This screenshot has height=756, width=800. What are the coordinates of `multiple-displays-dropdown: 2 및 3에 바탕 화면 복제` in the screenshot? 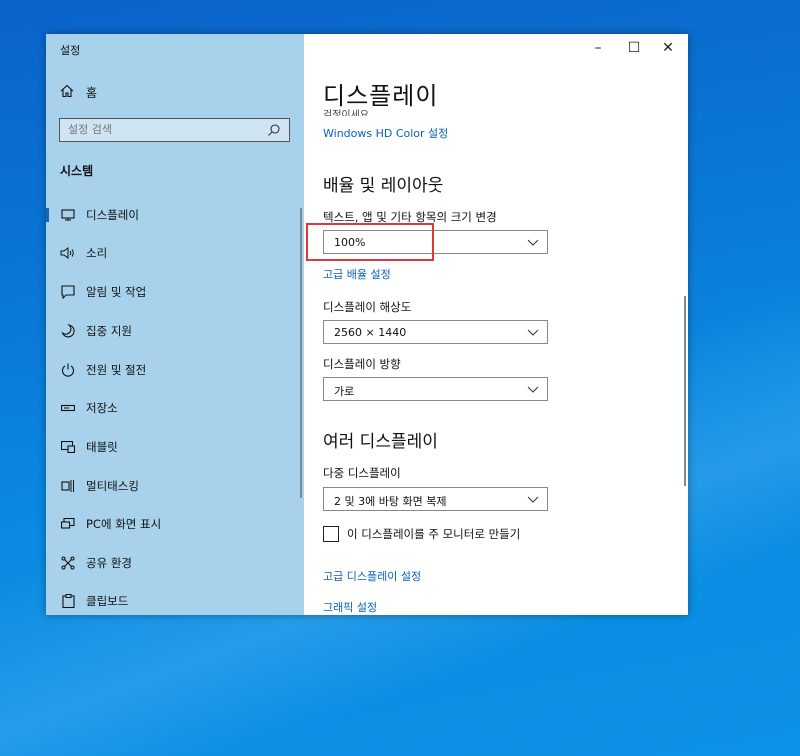 It's located at (435, 499).